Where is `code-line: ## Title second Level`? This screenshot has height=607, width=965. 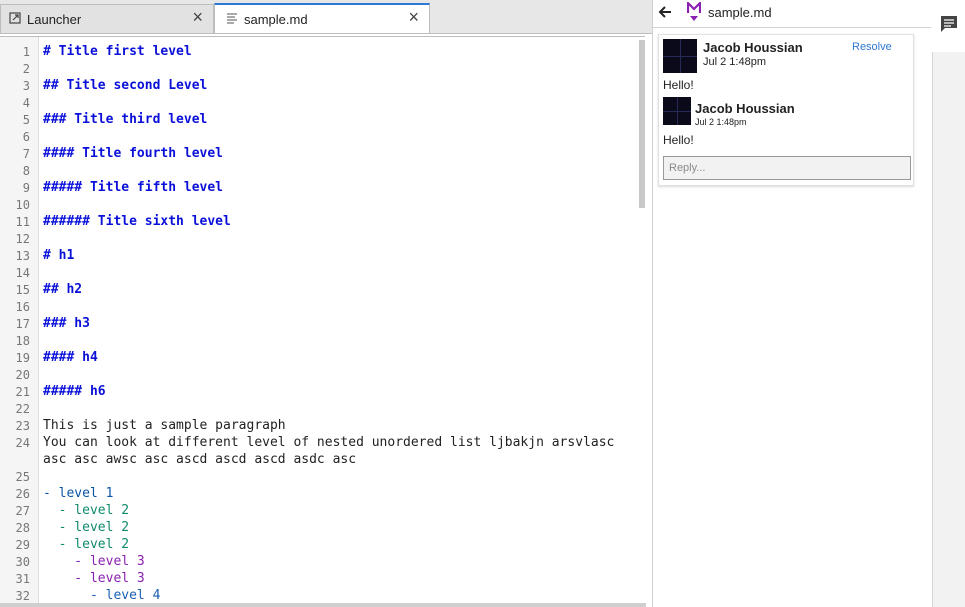 code-line: ## Title second Level is located at coordinates (125, 85).